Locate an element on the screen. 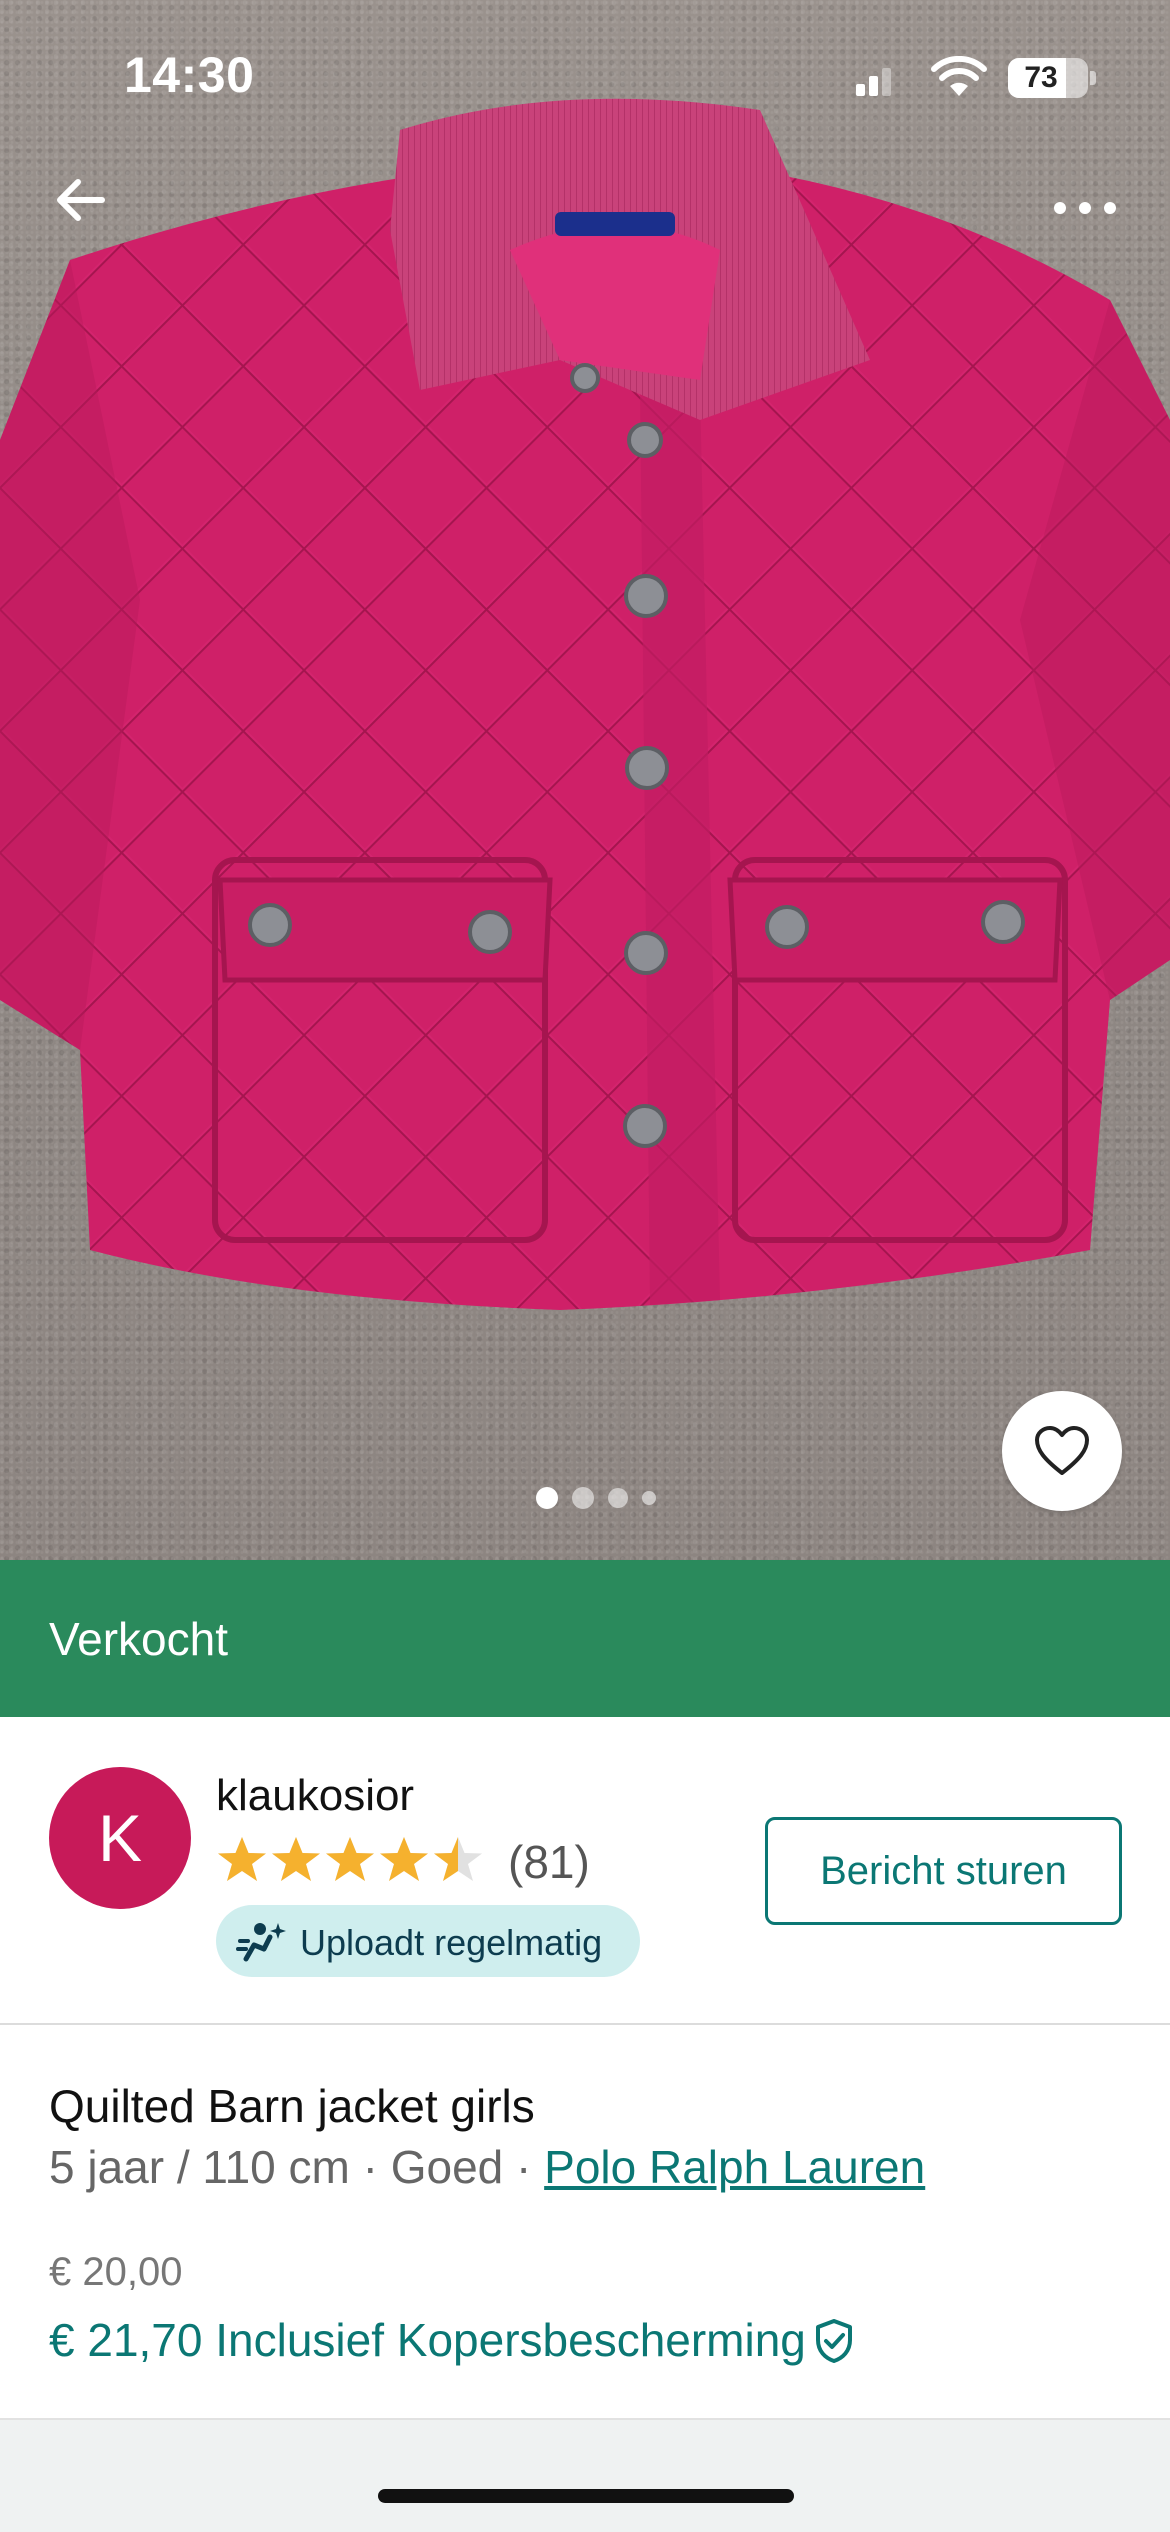 This screenshot has width=1170, height=2532. cellular-signal-icon is located at coordinates (874, 79).